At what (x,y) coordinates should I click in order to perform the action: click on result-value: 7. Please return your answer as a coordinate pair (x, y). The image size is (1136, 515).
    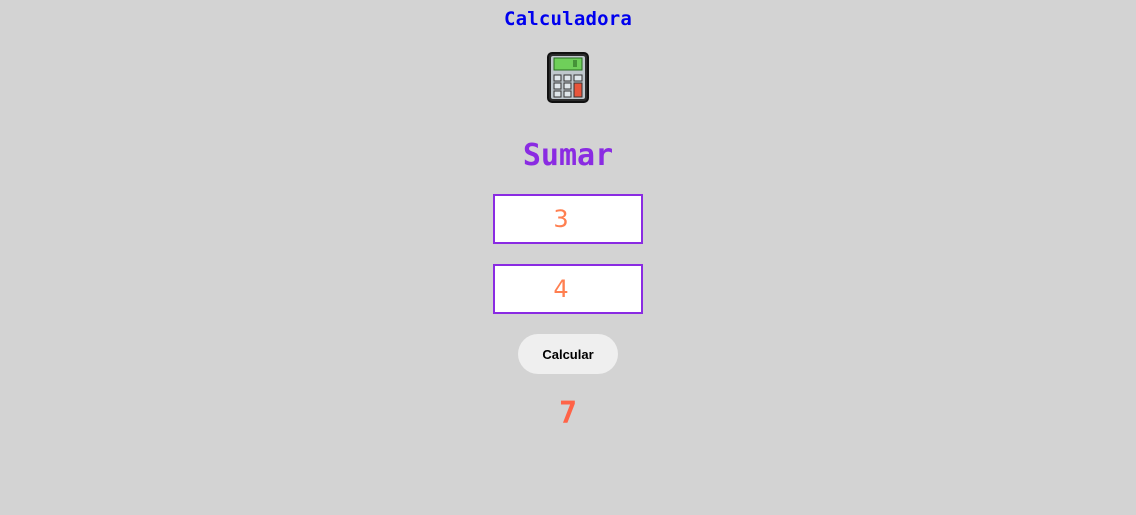
    Looking at the image, I should click on (568, 413).